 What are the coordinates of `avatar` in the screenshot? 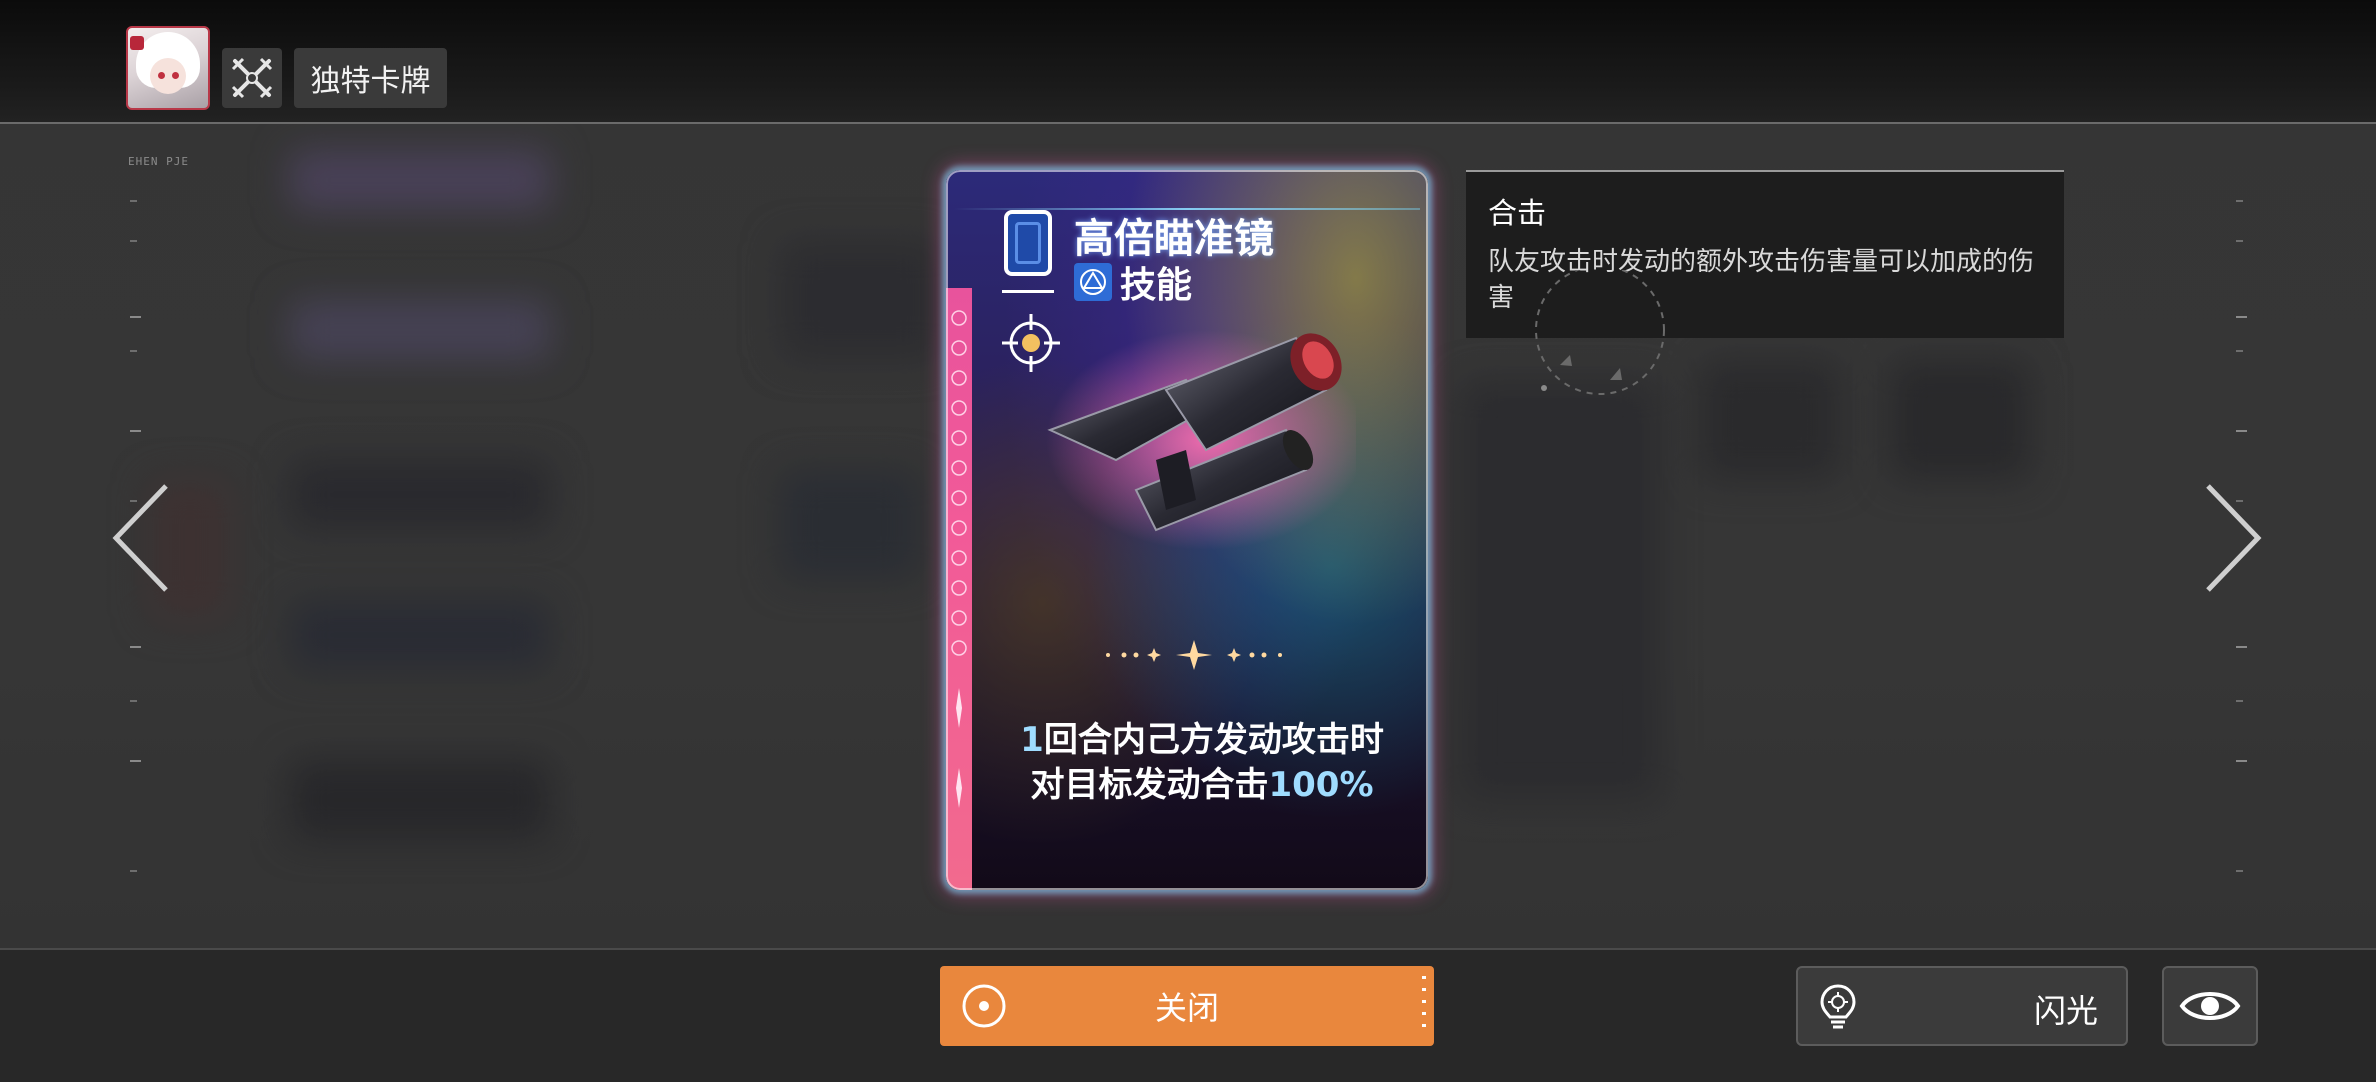 It's located at (168, 68).